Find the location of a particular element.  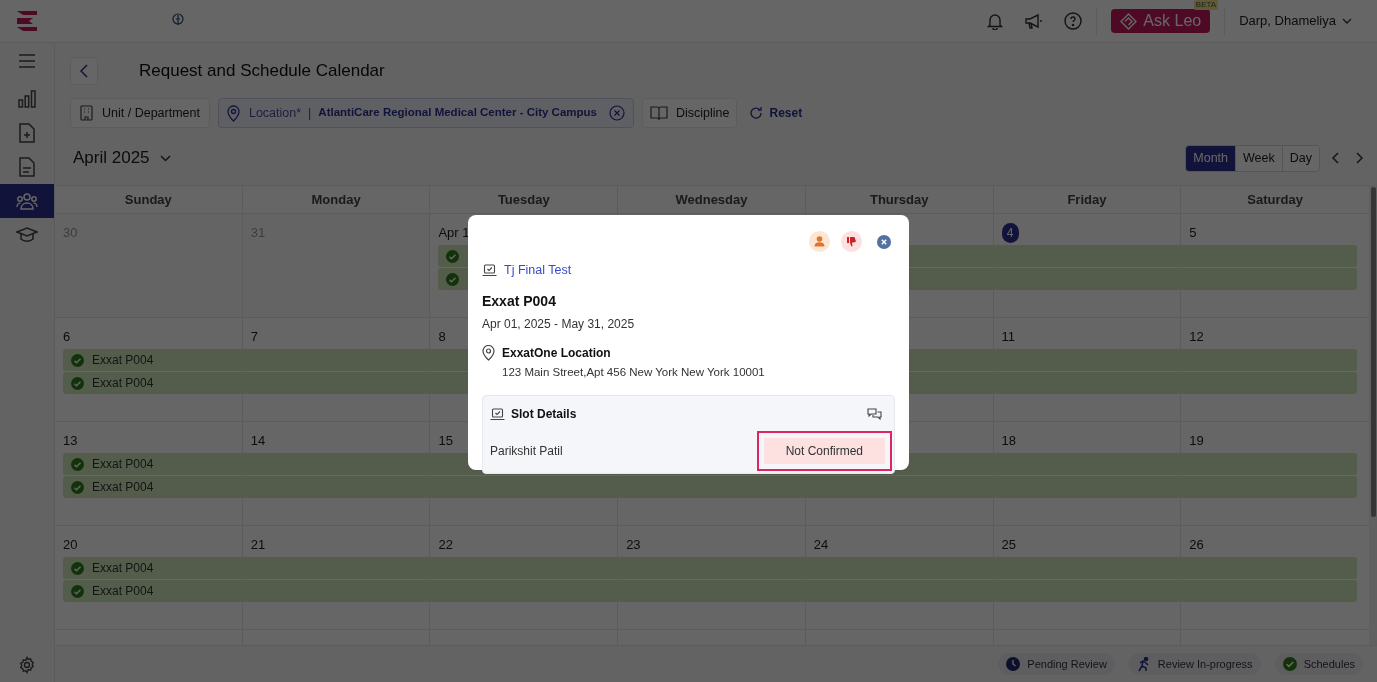

weekday-header: Thursday is located at coordinates (899, 199).